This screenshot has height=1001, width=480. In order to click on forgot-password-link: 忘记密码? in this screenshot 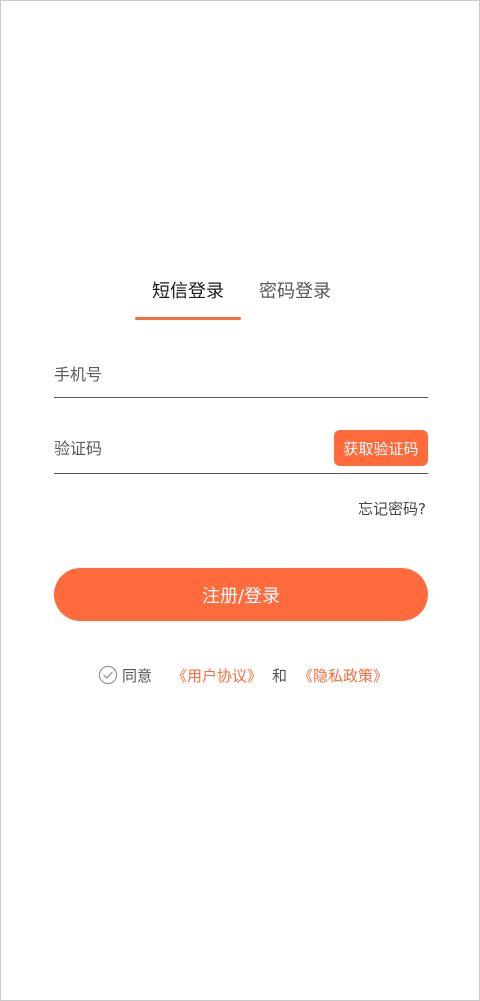, I will do `click(392, 508)`.